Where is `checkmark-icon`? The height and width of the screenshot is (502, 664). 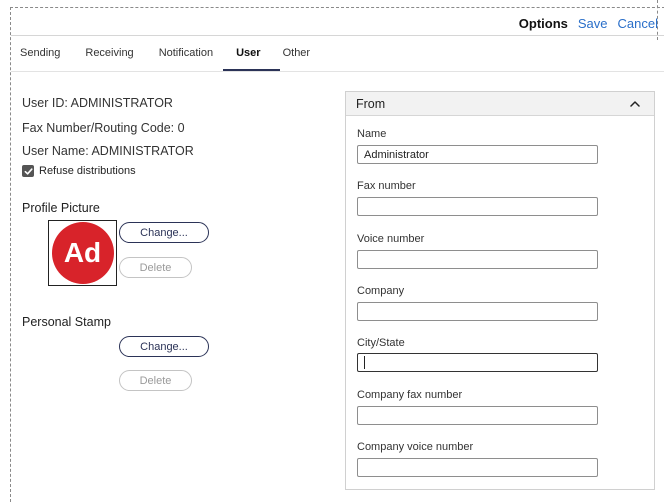
checkmark-icon is located at coordinates (28, 171).